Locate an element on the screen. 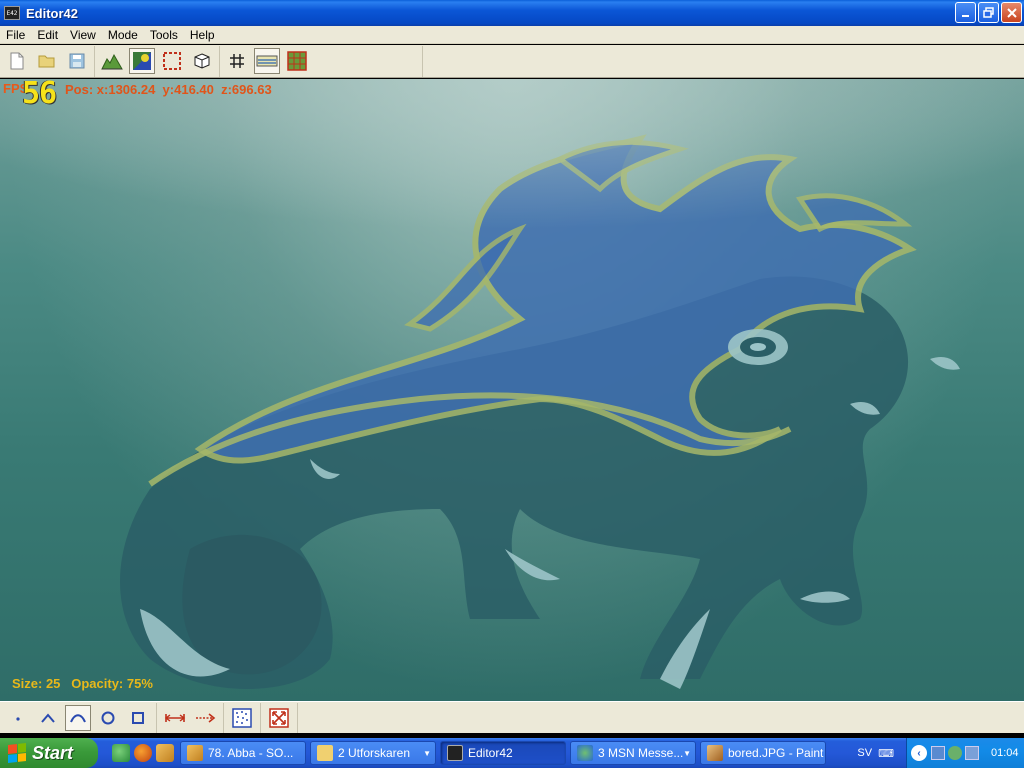  media-shortcut-icon is located at coordinates (165, 753).